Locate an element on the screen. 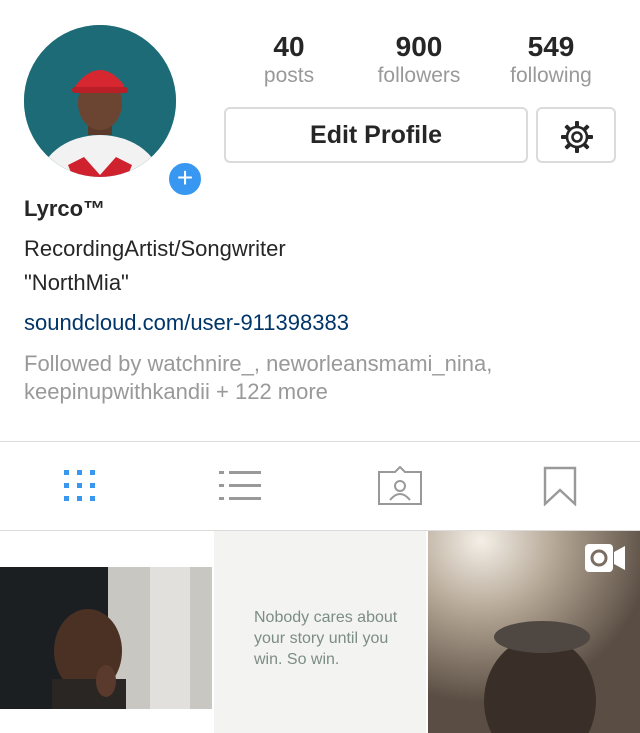  stat-followers: 900 followers is located at coordinates (419, 59).